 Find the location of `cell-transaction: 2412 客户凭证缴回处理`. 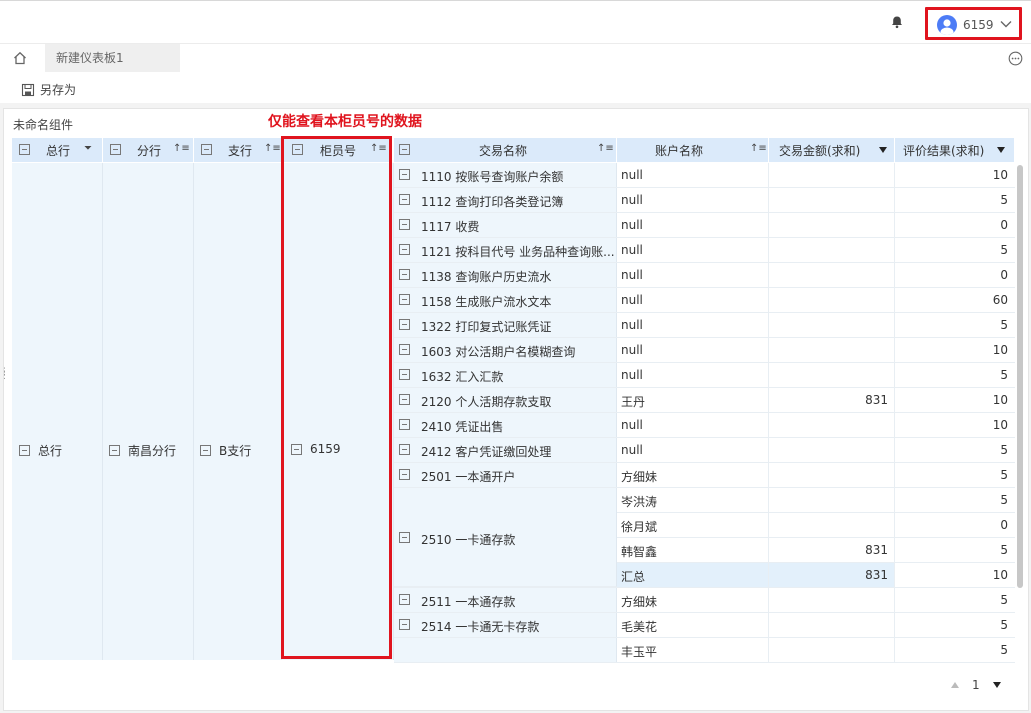

cell-transaction: 2412 客户凭证缴回处理 is located at coordinates (505, 450).